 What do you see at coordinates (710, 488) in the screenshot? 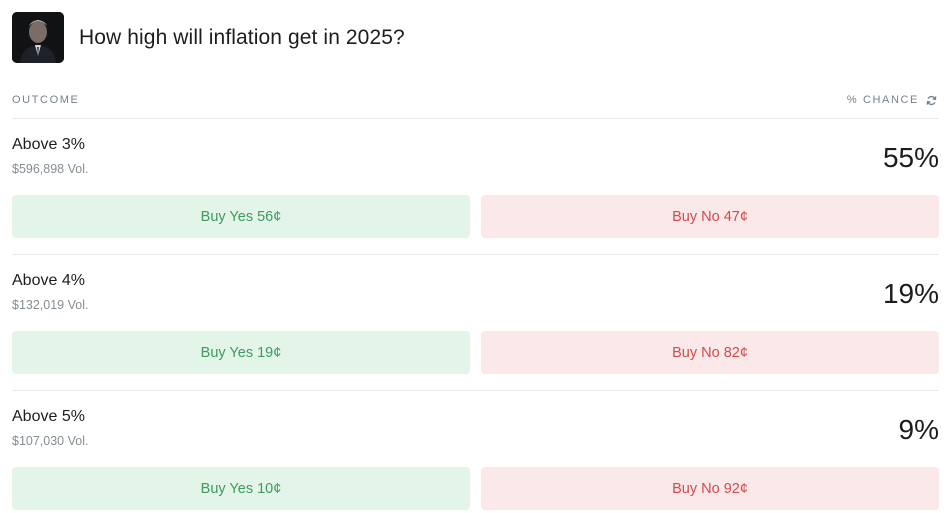
I see `buy-no-button: Buy No 92¢` at bounding box center [710, 488].